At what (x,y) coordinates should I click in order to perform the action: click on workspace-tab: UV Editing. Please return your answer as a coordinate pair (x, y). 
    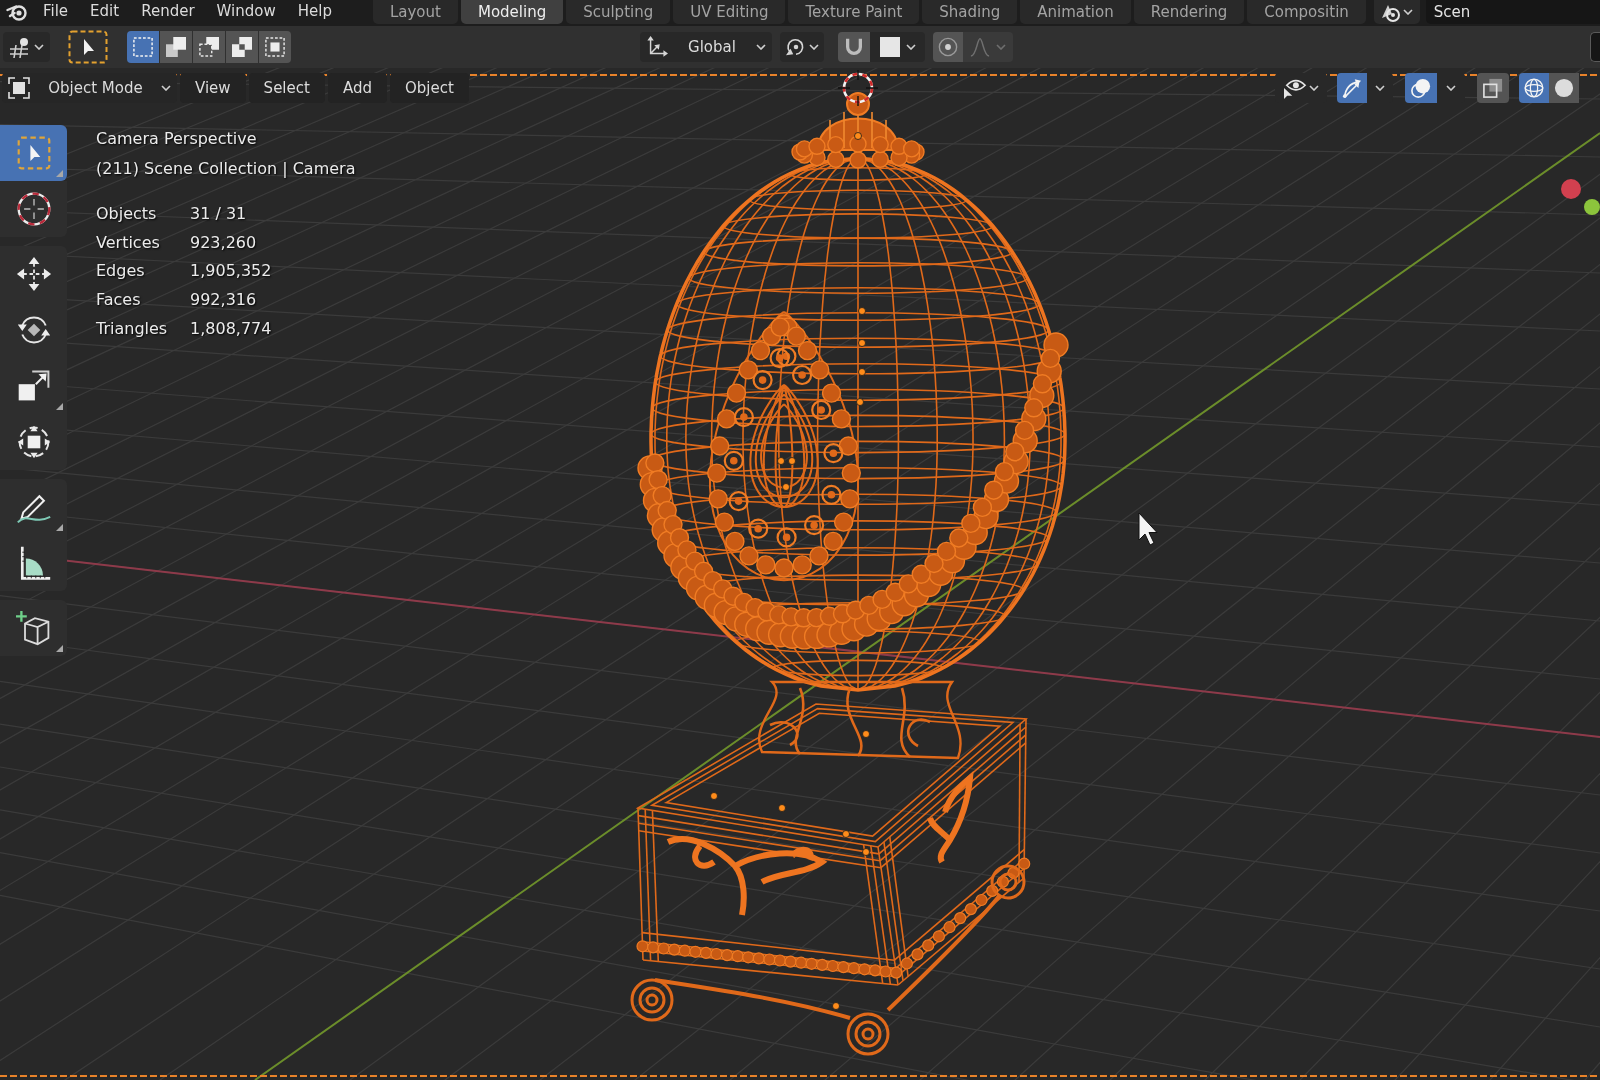
    Looking at the image, I should click on (729, 12).